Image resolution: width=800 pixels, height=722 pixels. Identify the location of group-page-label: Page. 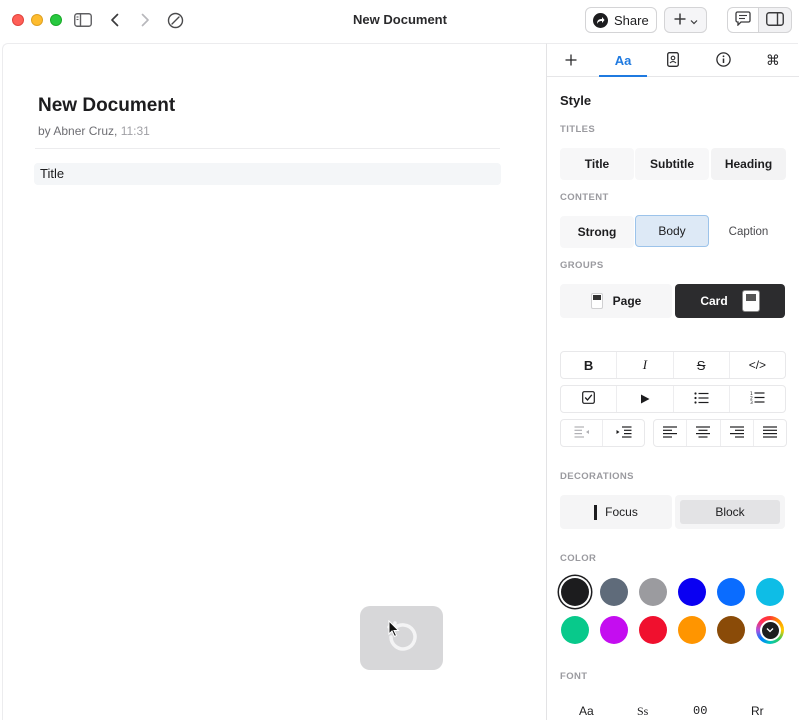
(627, 301).